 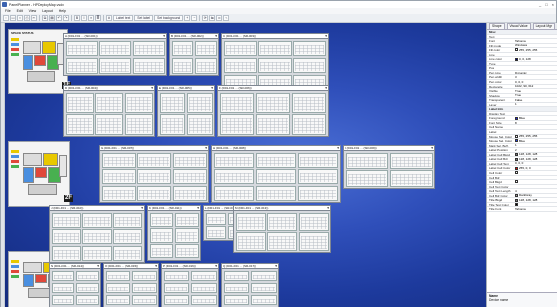 I want to click on tab-shape: Shape, so click(x=497, y=26).